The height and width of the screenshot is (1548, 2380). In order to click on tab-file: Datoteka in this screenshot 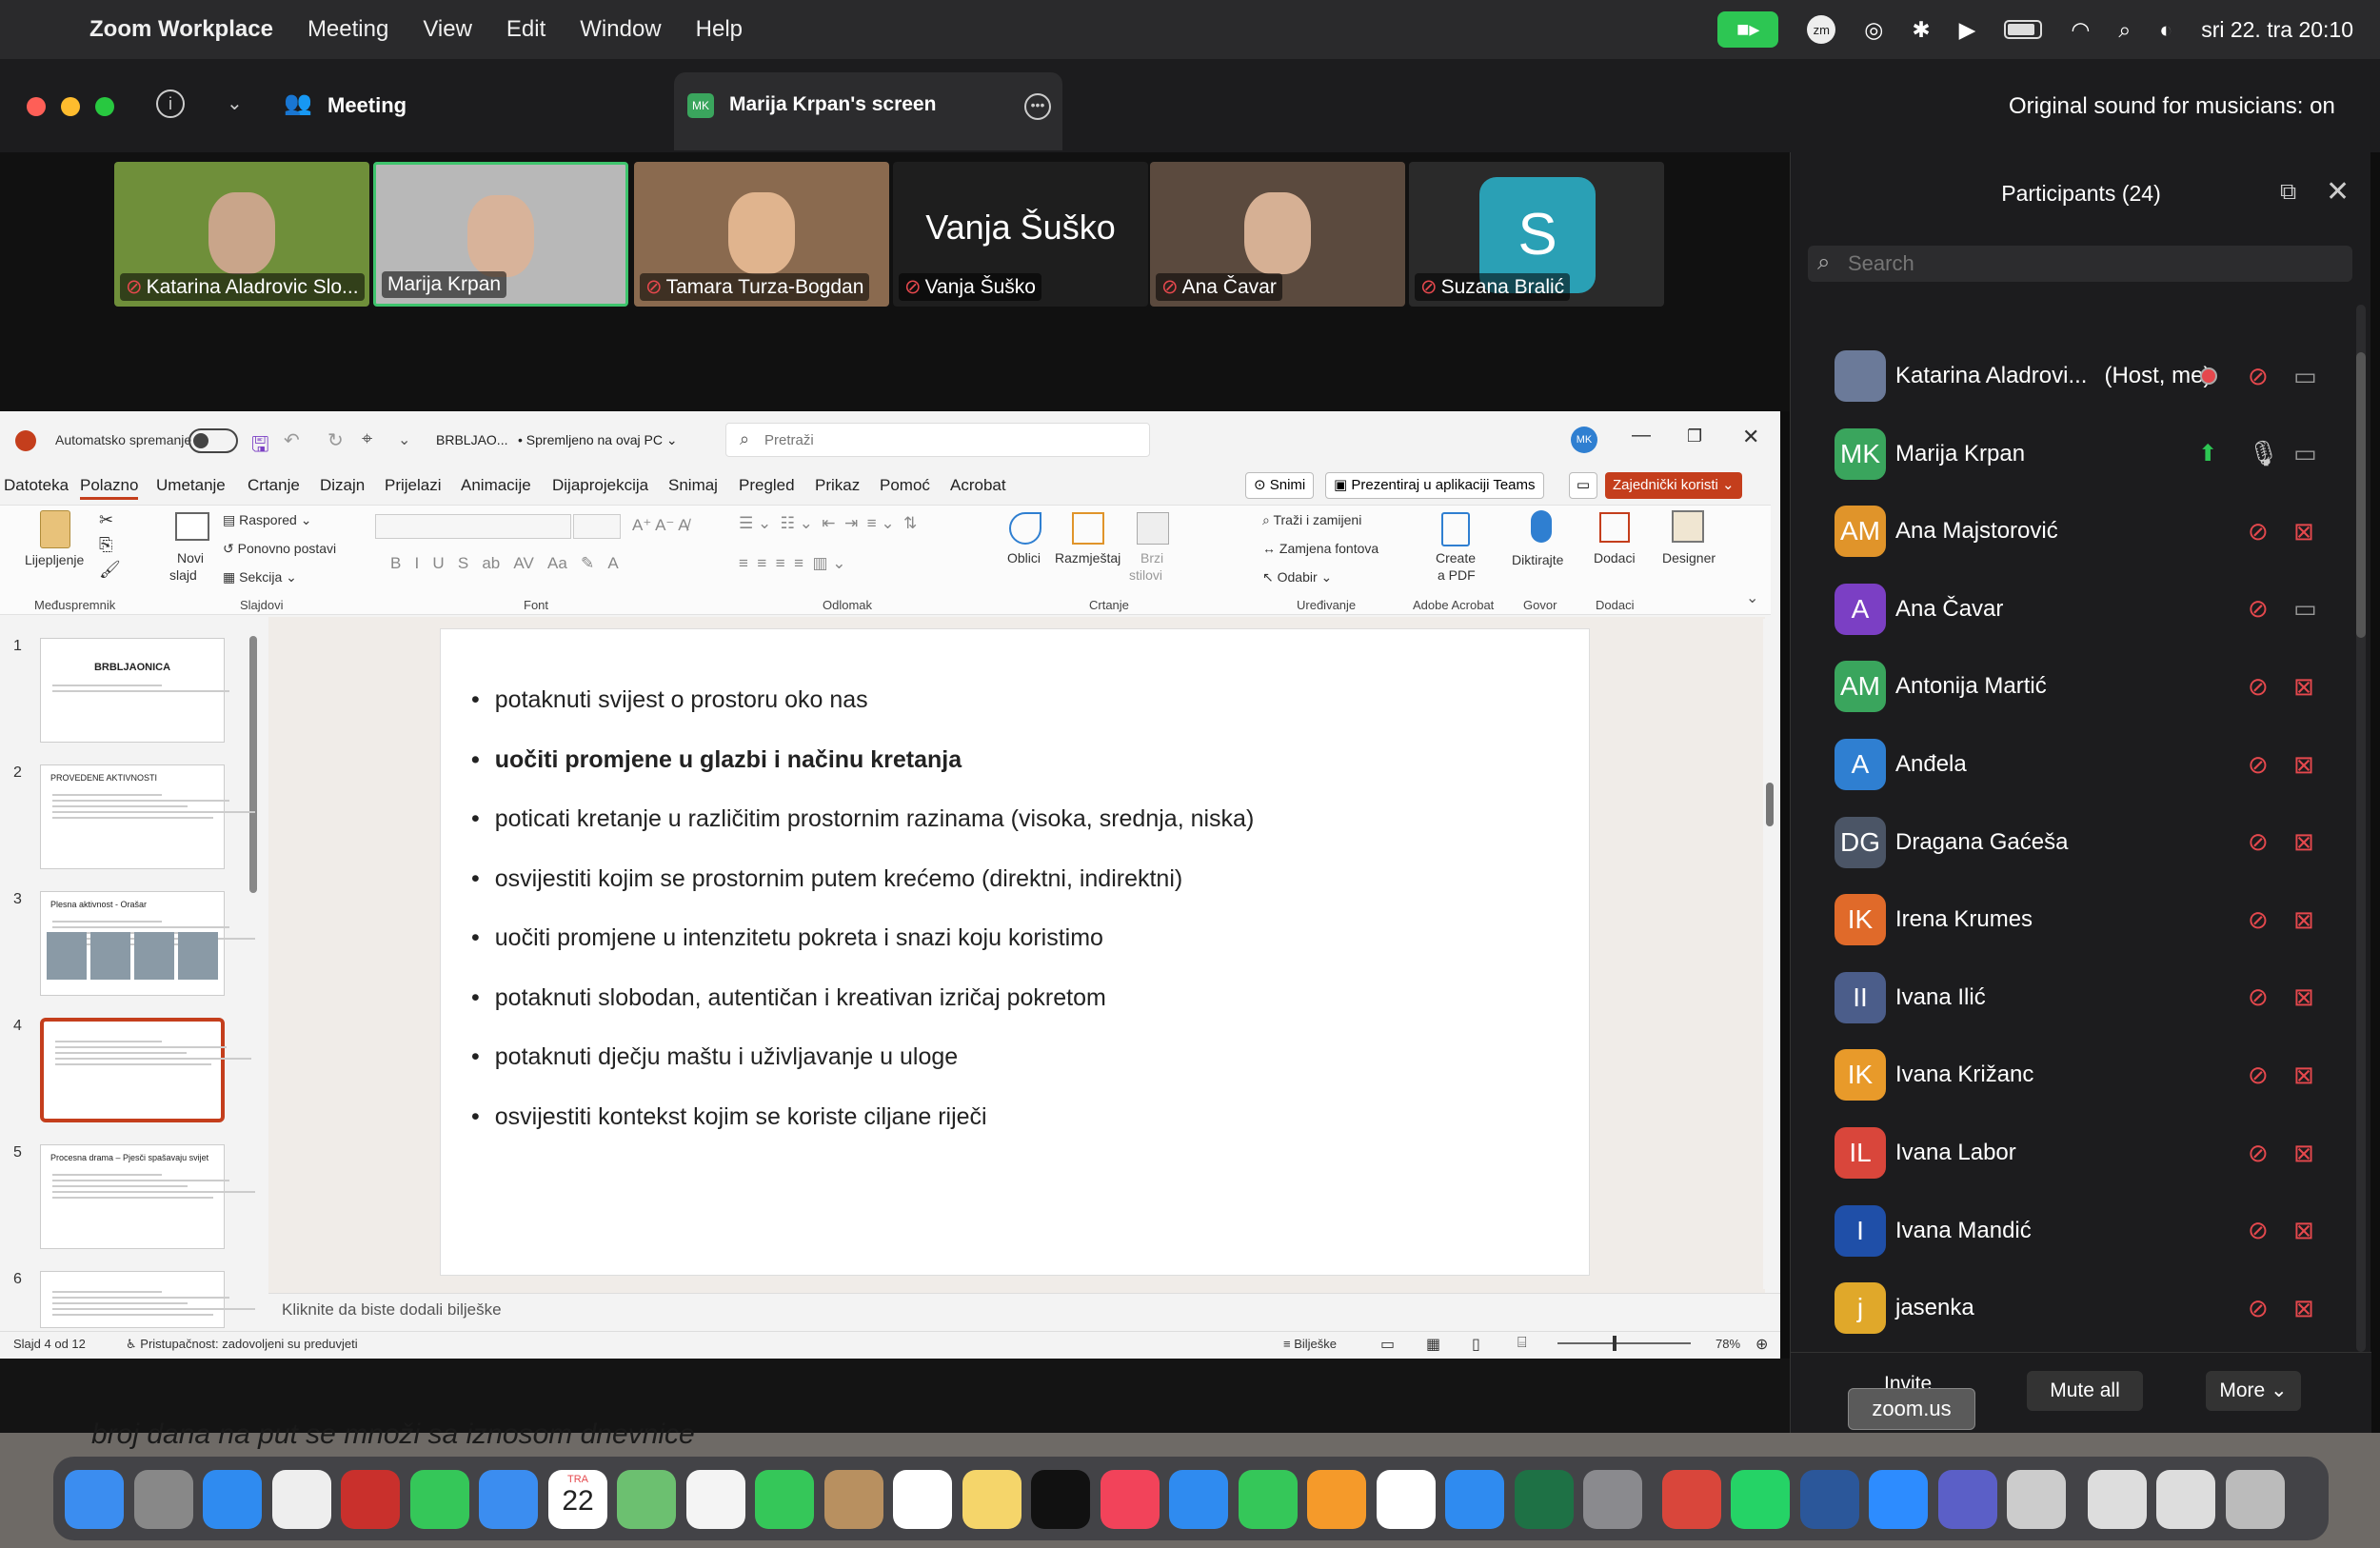, I will do `click(36, 486)`.